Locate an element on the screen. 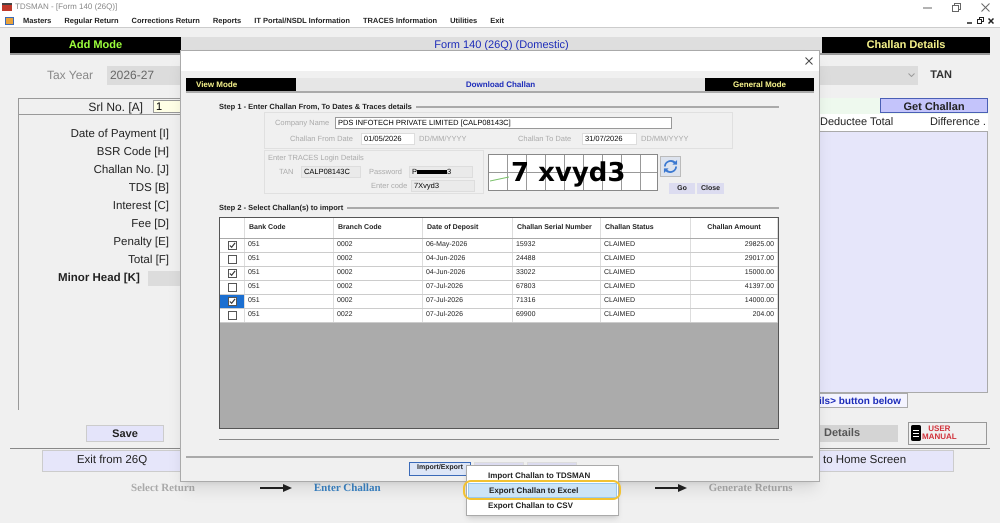 The image size is (1000, 523). app-icon is located at coordinates (7, 7).